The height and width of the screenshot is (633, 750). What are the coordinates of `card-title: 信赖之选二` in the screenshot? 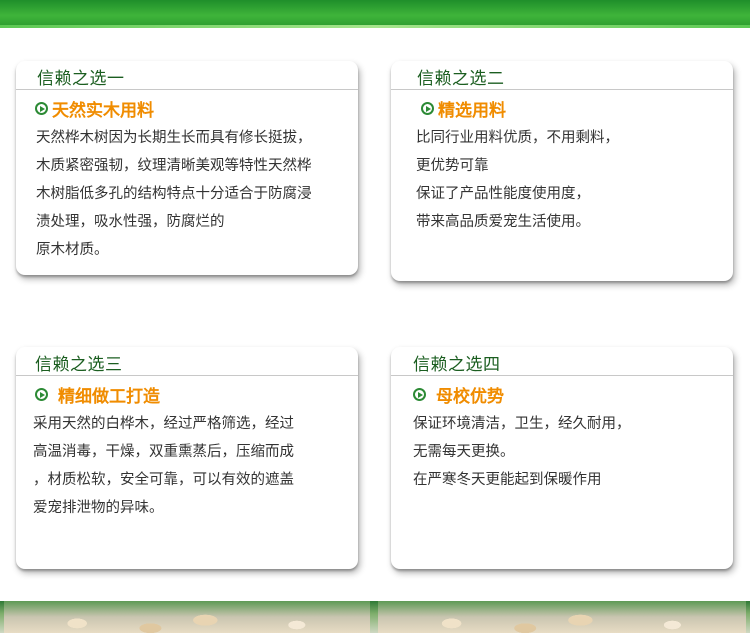 It's located at (461, 79).